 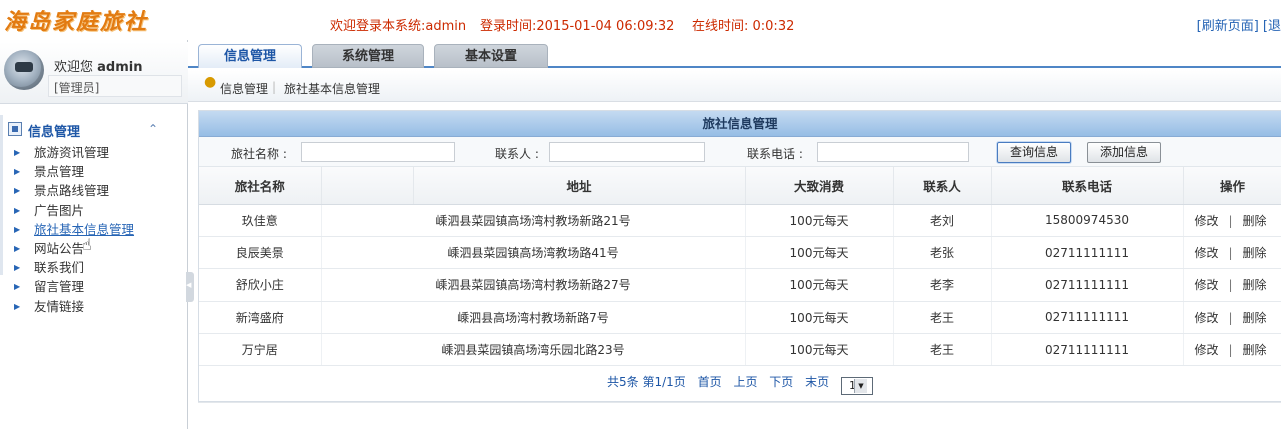 I want to click on col-header-address: 地址, so click(x=579, y=186).